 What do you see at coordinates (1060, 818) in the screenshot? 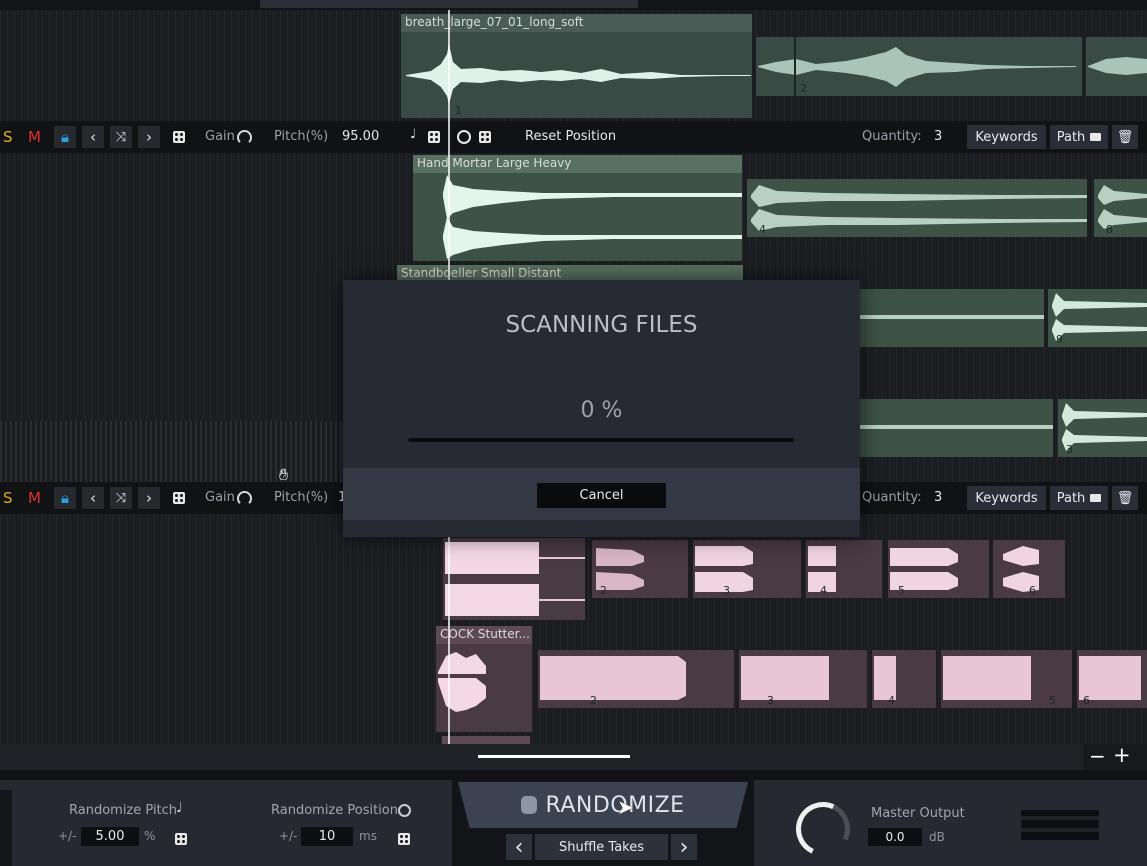
I see `meter-left` at bounding box center [1060, 818].